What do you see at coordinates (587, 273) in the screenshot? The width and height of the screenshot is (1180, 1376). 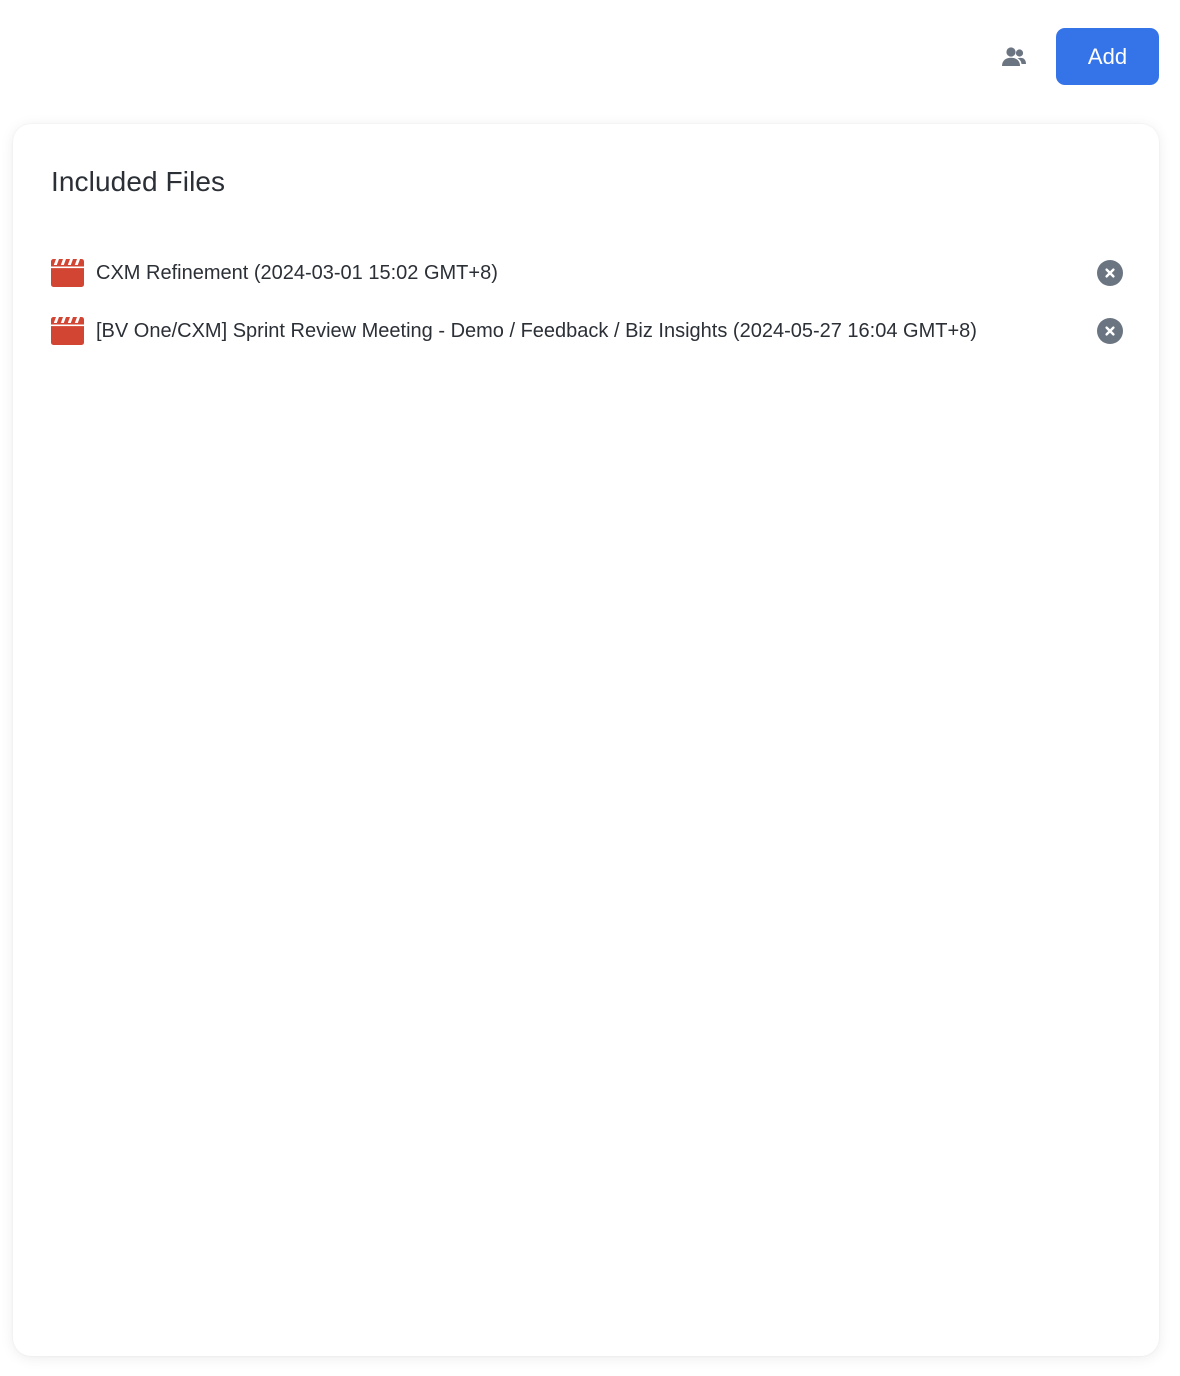 I see `file-item: CXM Refinement (2024-03-01 15:02 GMT+8)` at bounding box center [587, 273].